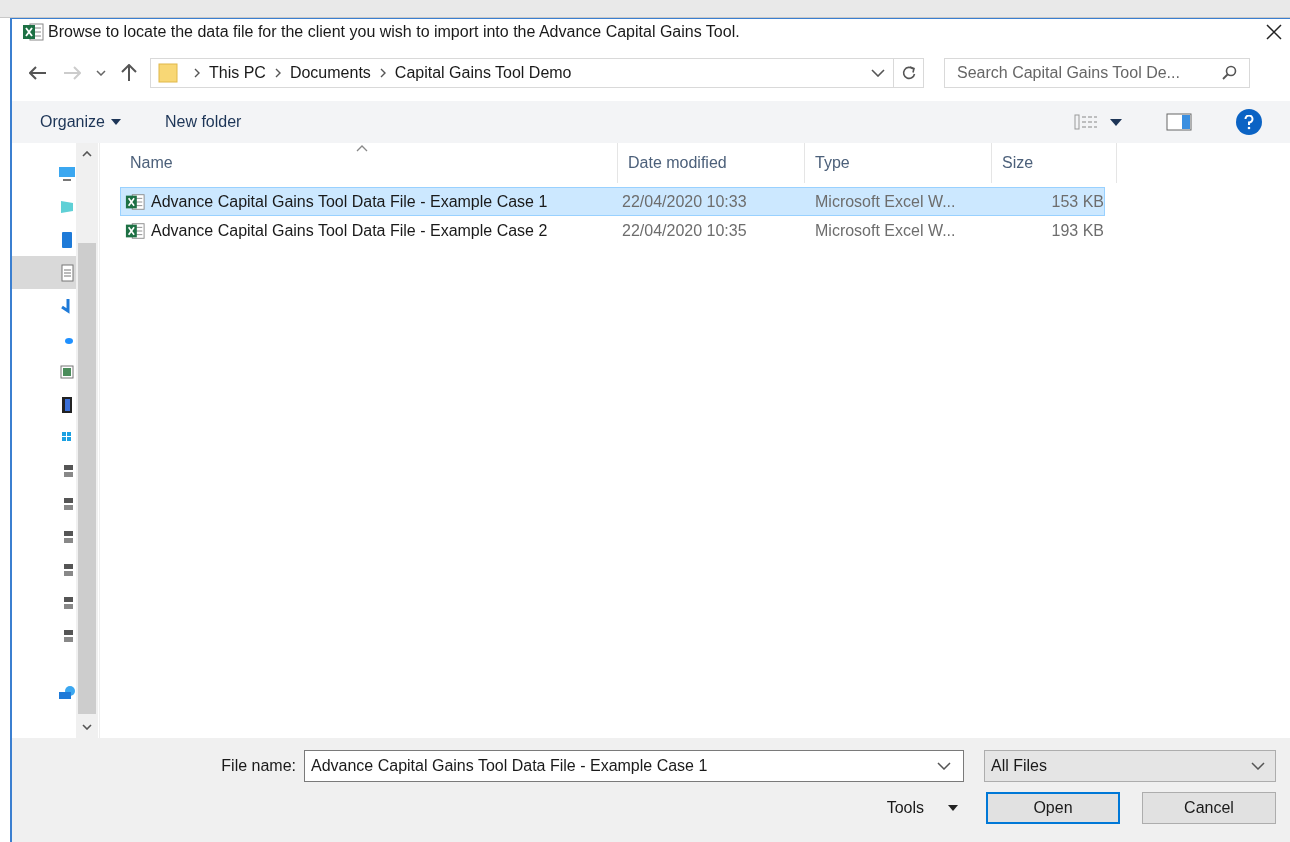  I want to click on image-icon, so click(67, 371).